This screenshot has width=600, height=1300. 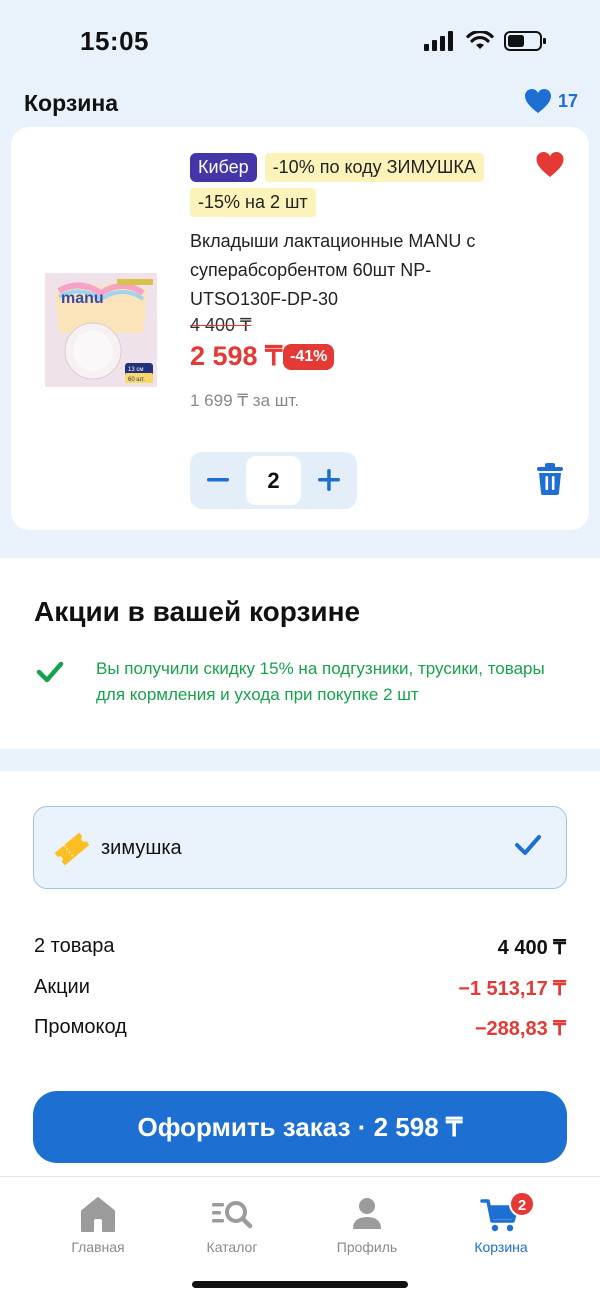 What do you see at coordinates (525, 41) in the screenshot?
I see `battery-icon` at bounding box center [525, 41].